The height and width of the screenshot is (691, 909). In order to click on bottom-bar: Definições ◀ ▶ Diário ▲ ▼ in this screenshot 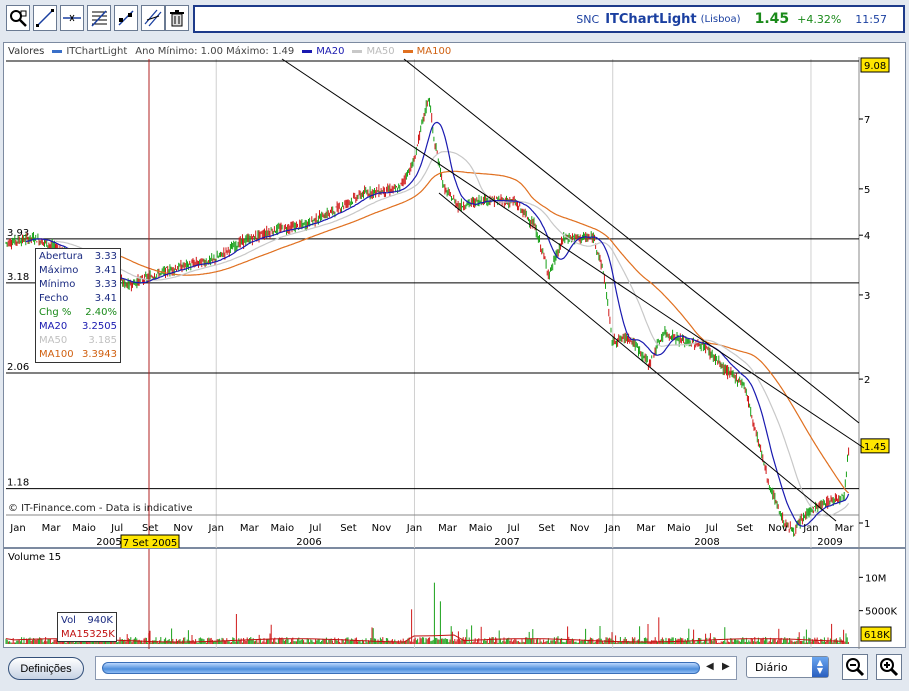, I will do `click(454, 671)`.